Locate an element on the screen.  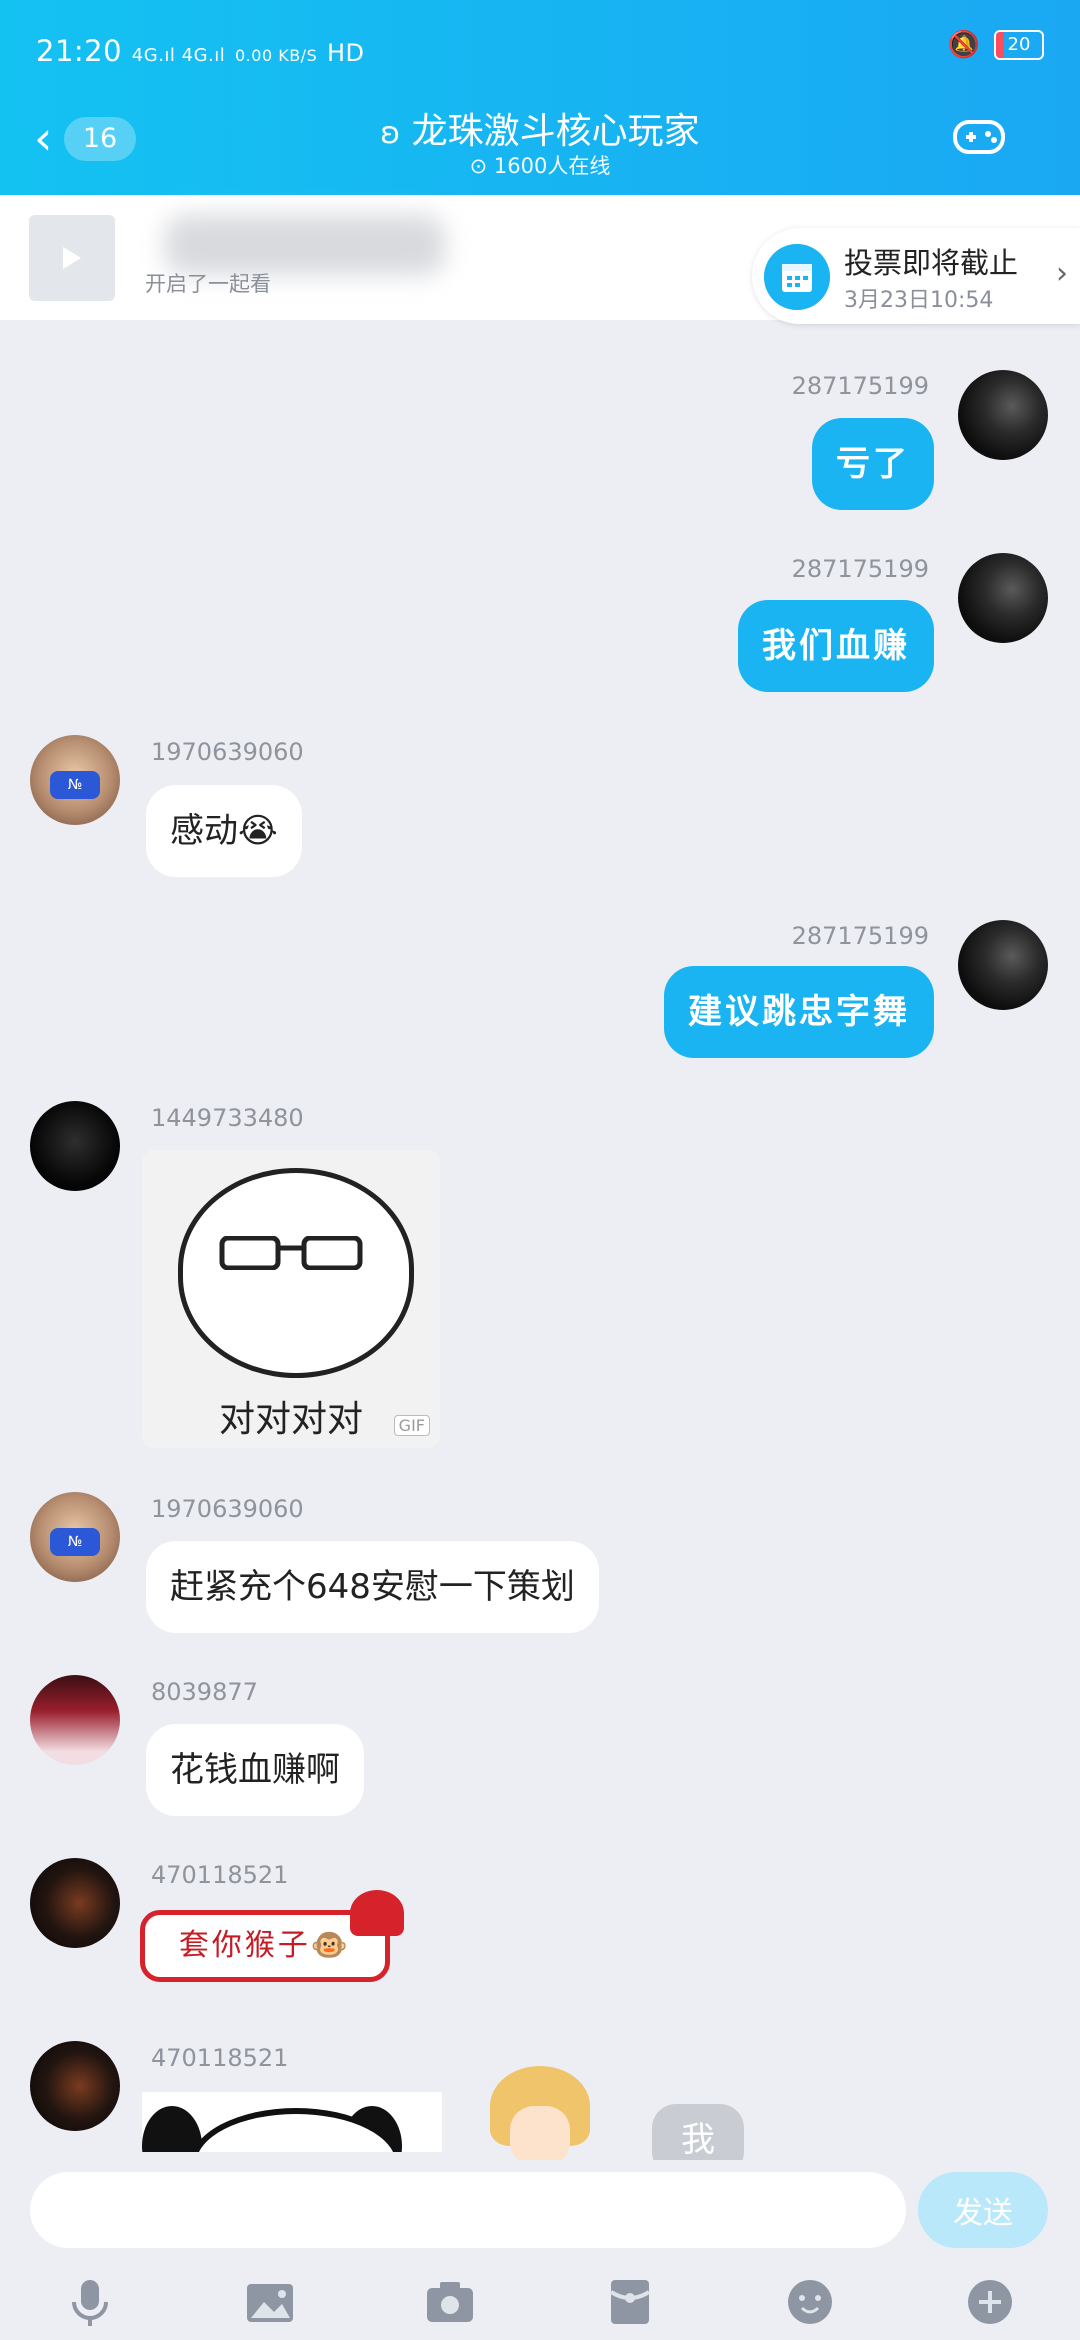
online-text: 1600人在线 is located at coordinates (552, 166).